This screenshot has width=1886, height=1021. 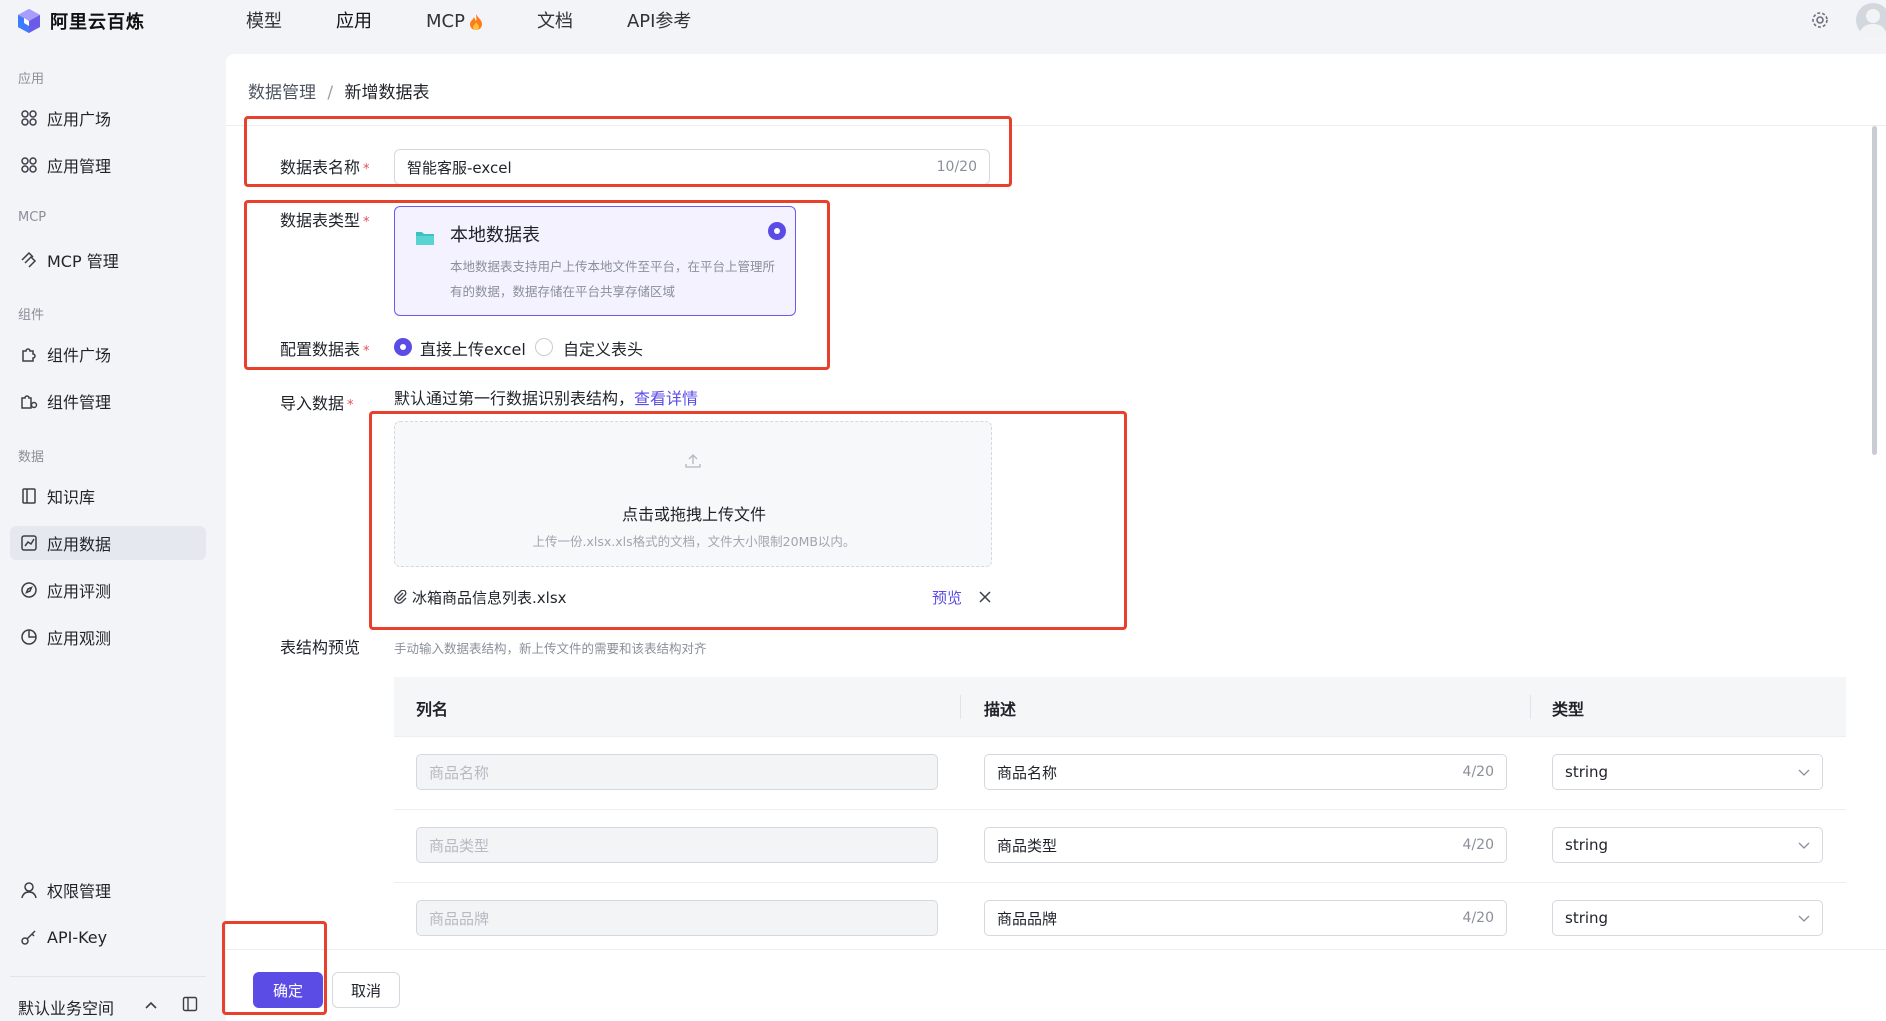 I want to click on schema-hint: 手动输入数据表结构，新上传文件的需要和该表结构对齐, so click(x=550, y=648).